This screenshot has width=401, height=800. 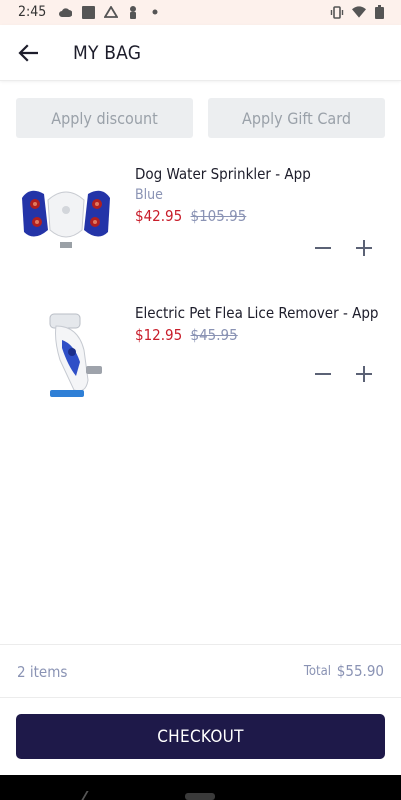 What do you see at coordinates (337, 12) in the screenshot?
I see `vibrate-icon` at bounding box center [337, 12].